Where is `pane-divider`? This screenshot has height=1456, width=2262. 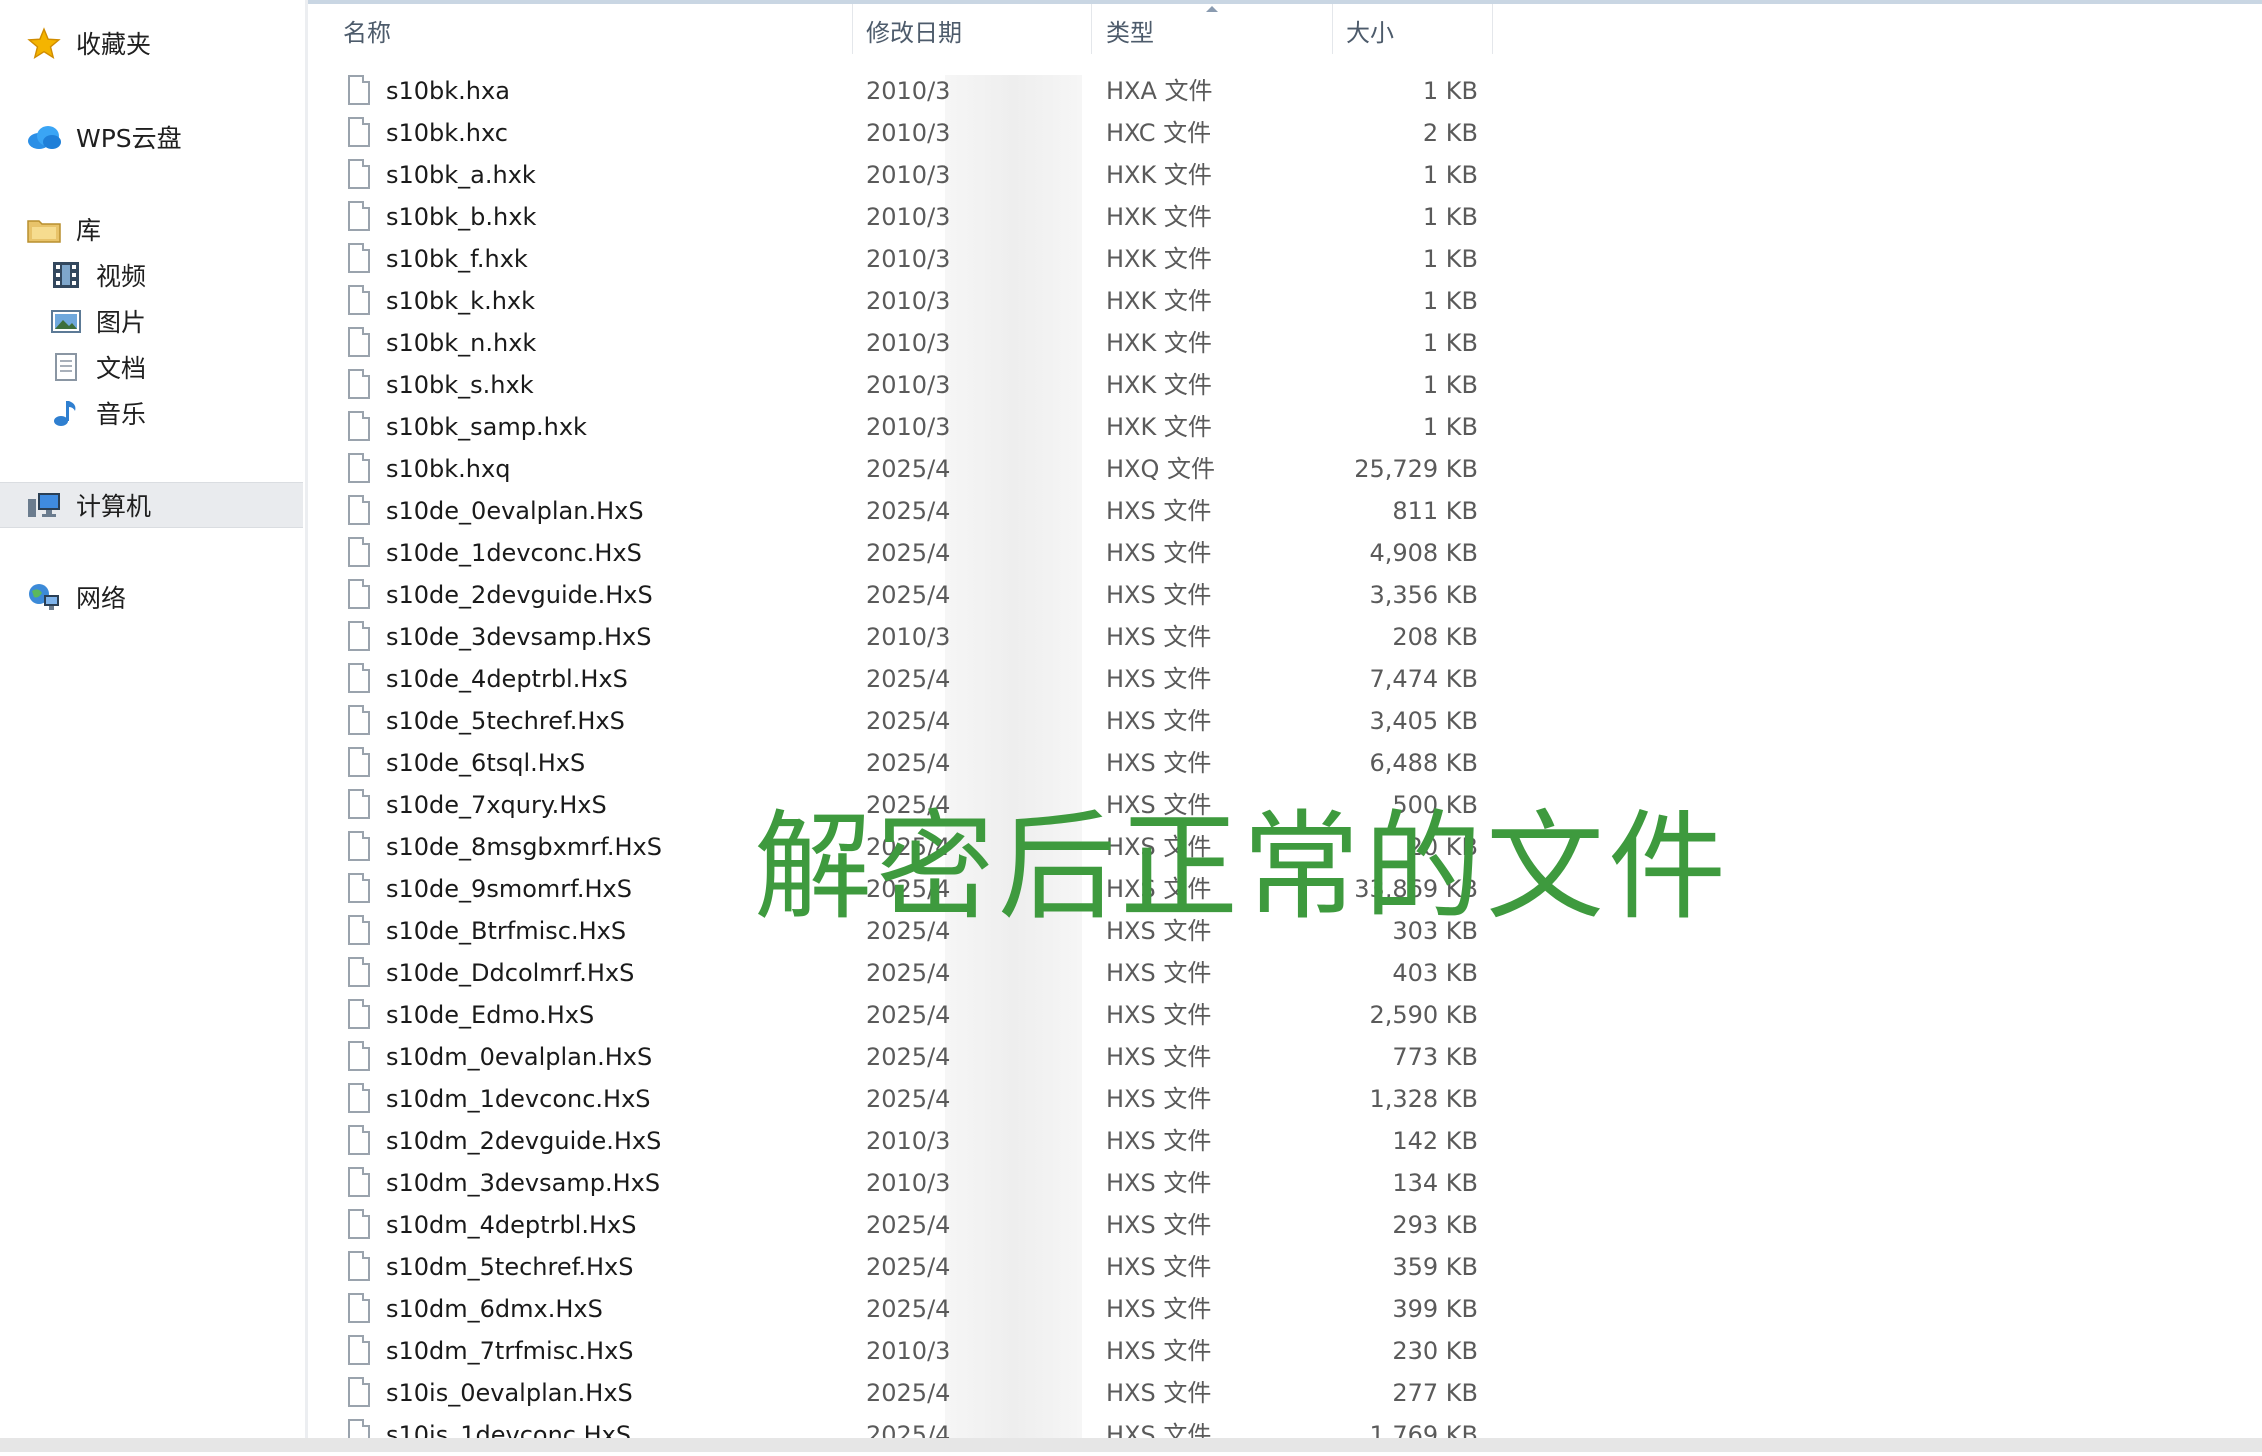
pane-divider is located at coordinates (306, 720).